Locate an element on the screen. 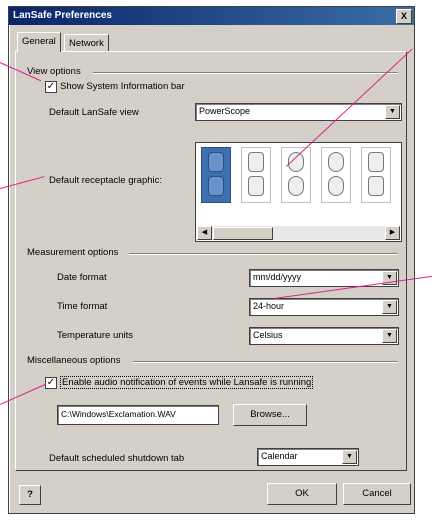  scroll-right-icon: ▶ is located at coordinates (392, 233).